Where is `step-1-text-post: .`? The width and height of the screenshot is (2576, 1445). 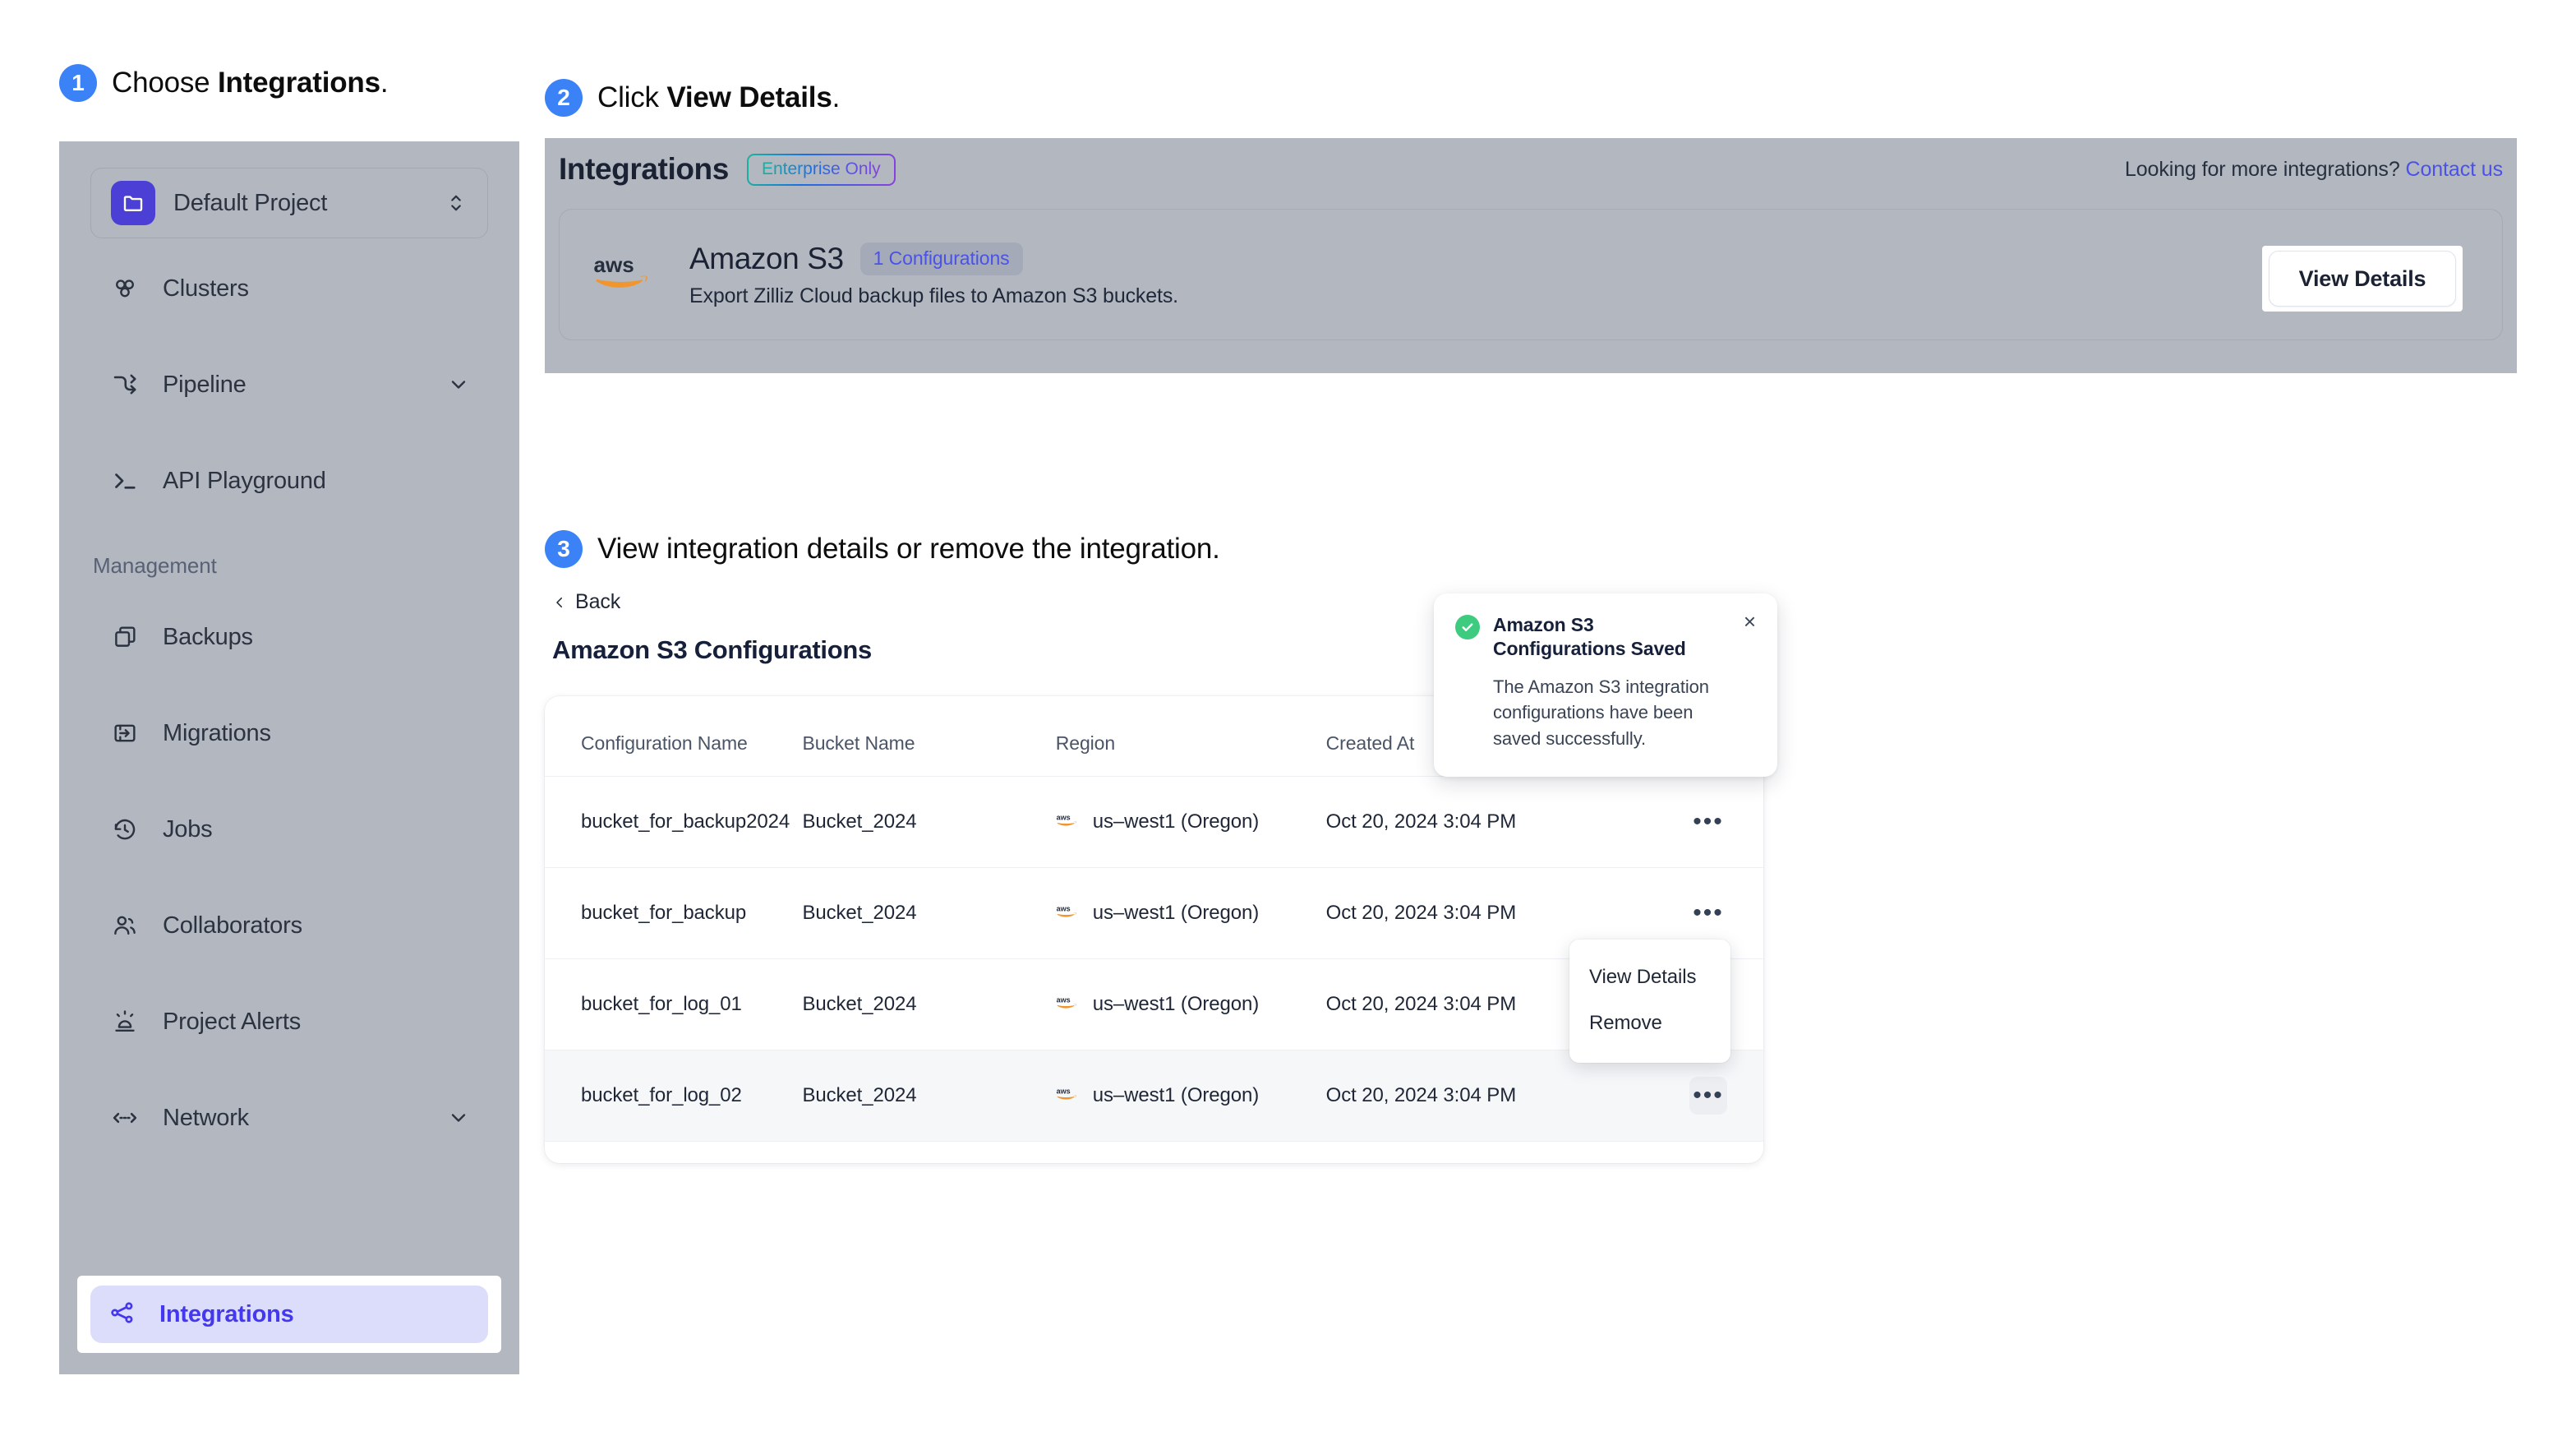 step-1-text-post: . is located at coordinates (384, 83).